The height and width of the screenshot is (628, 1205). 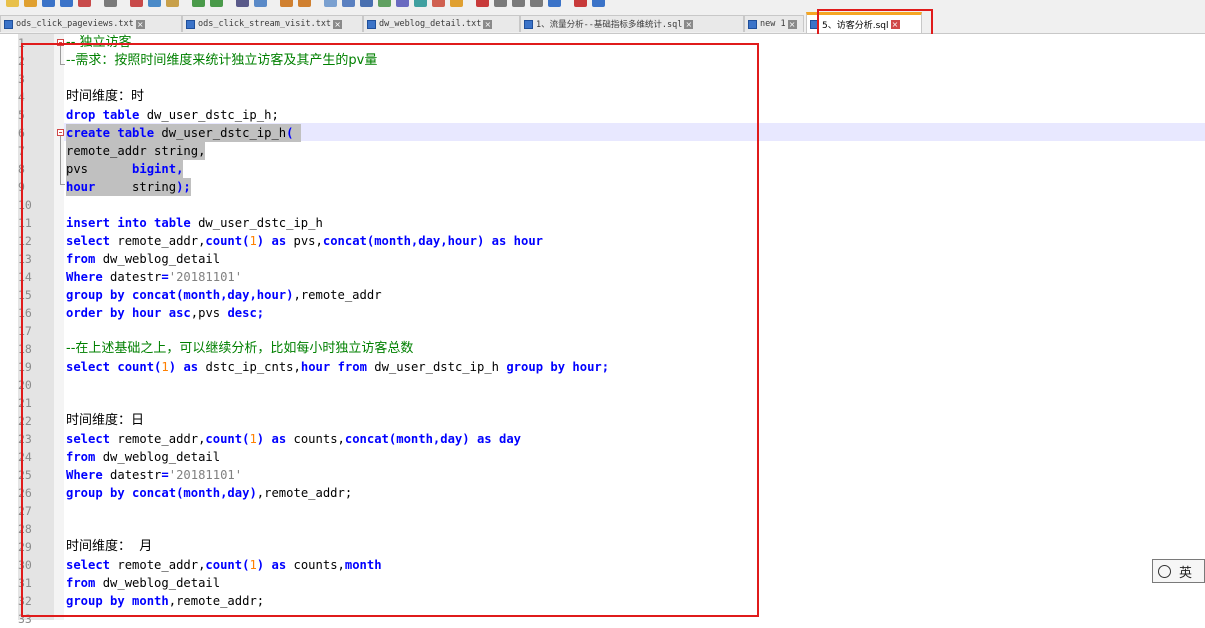 I want to click on spell-check-icon, so click(x=580, y=3).